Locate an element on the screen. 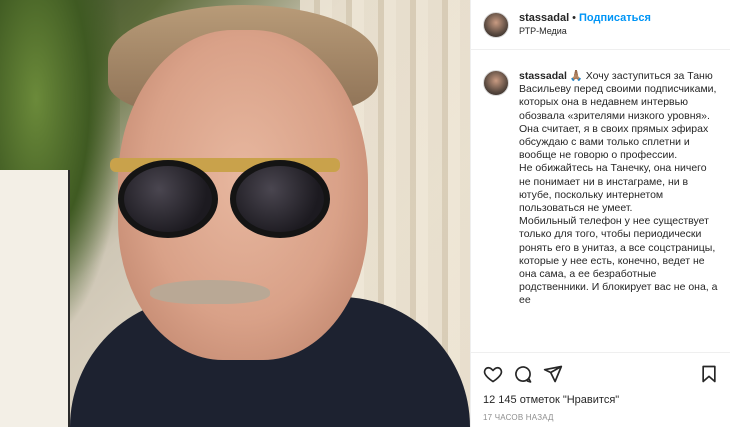  share-icon is located at coordinates (553, 374).